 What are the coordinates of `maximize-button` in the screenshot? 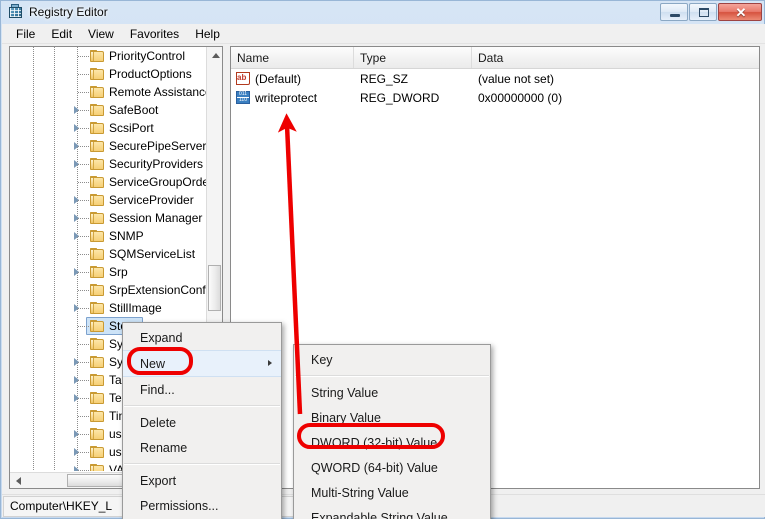 It's located at (703, 12).